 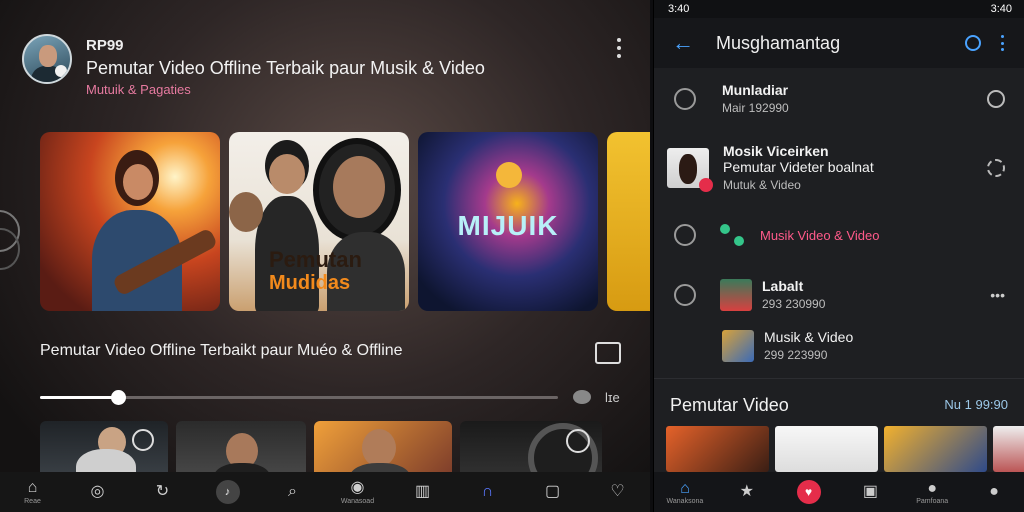 I want to click on nav-item-person: ●, so click(x=994, y=492).